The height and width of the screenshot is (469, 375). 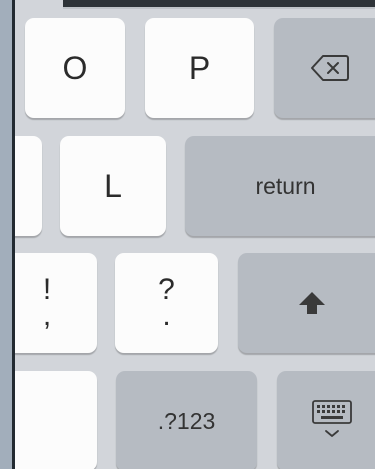 I want to click on key-partial-bottom, so click(x=56, y=420).